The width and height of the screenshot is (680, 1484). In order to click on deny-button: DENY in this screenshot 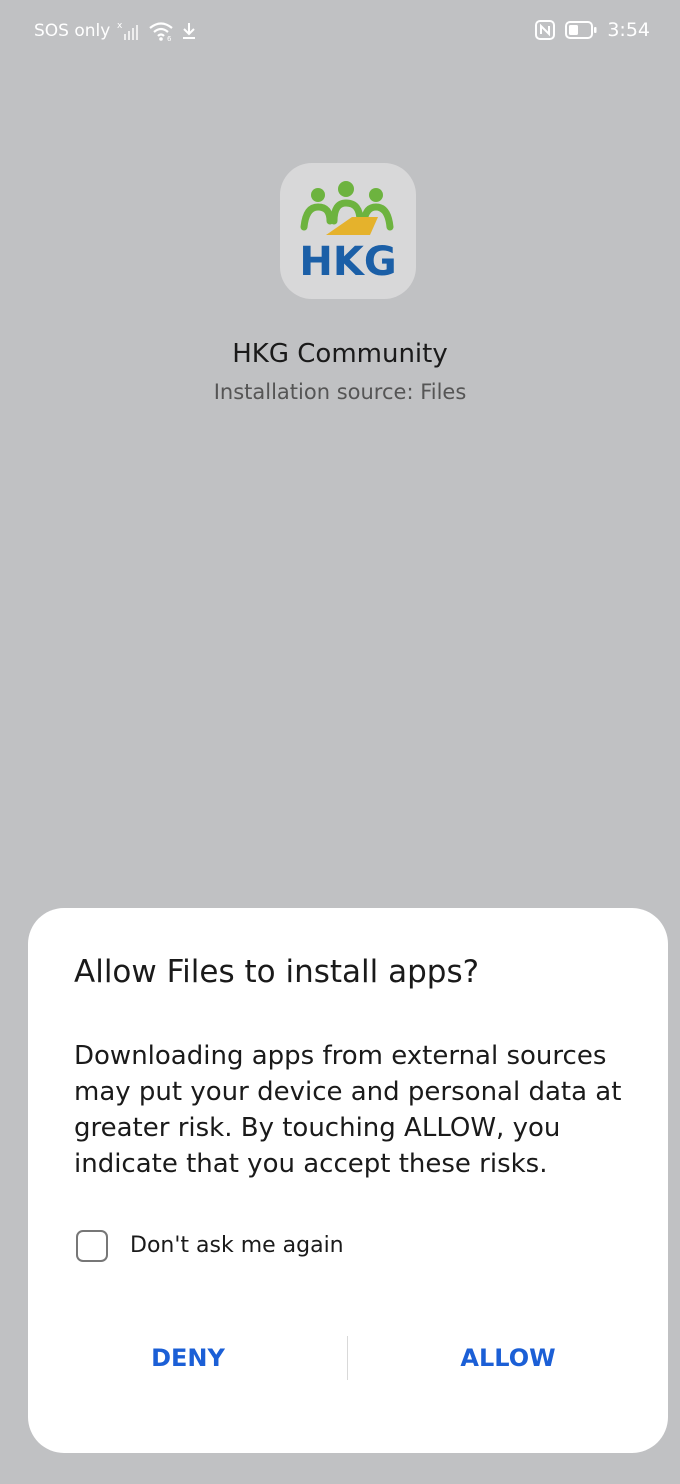, I will do `click(188, 1358)`.